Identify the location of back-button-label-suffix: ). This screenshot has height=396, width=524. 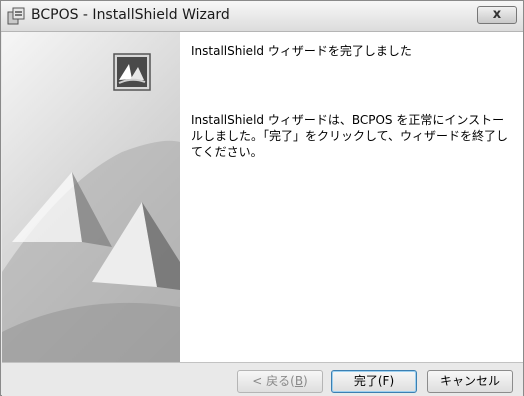
(305, 381).